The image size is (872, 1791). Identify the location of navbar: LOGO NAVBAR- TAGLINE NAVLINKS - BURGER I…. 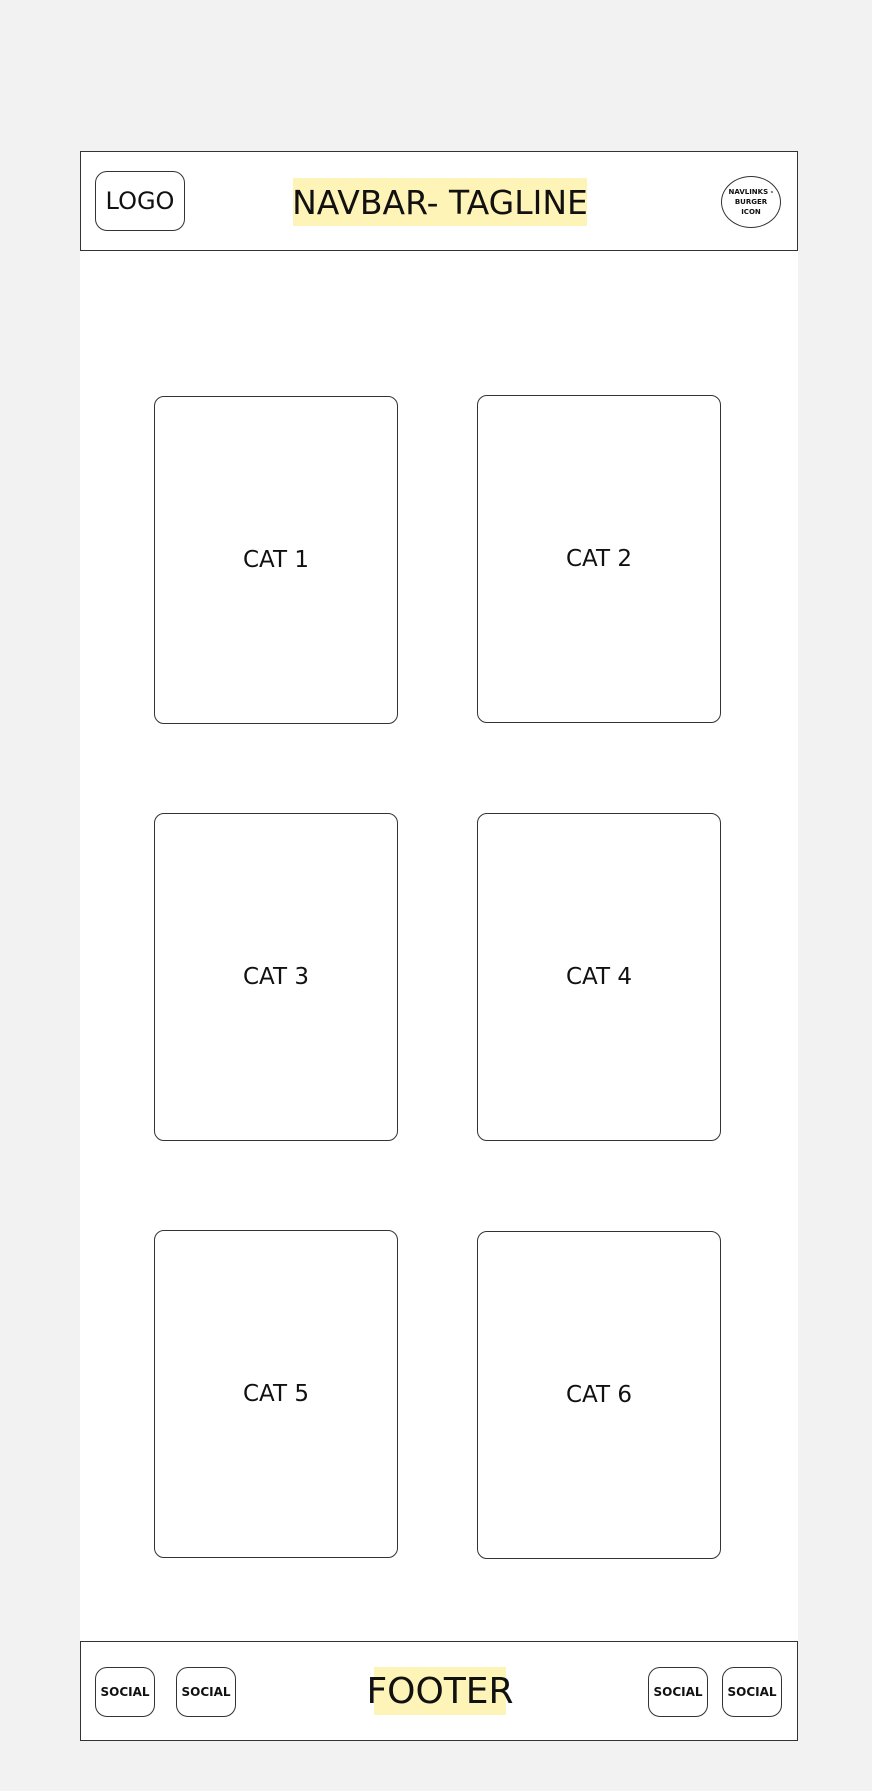
(439, 201).